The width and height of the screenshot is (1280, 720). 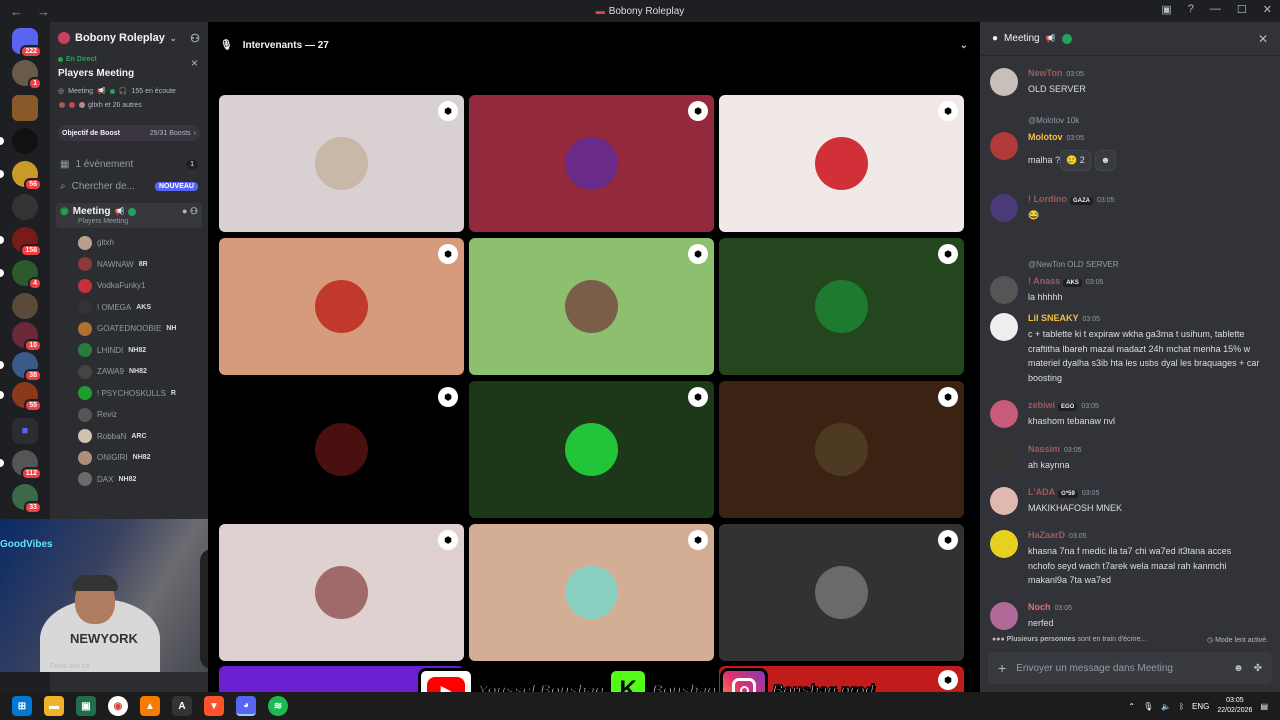 I want to click on chevron-down-icon: ⌄, so click(x=964, y=45).